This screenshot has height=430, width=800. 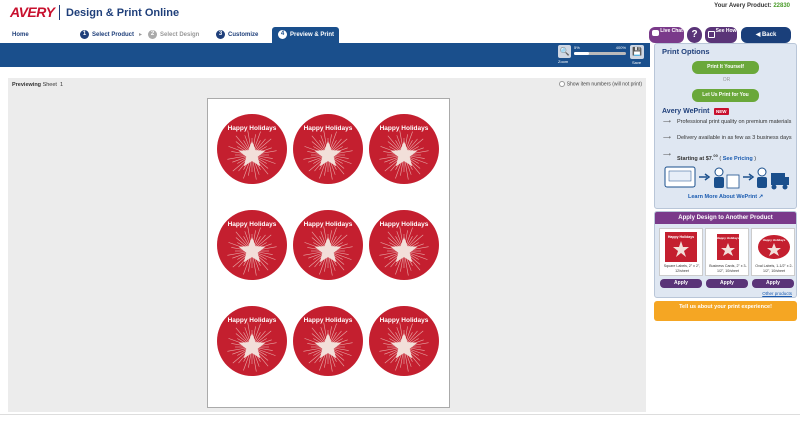 I want to click on zoom-slider: 5% 400%, so click(x=600, y=52).